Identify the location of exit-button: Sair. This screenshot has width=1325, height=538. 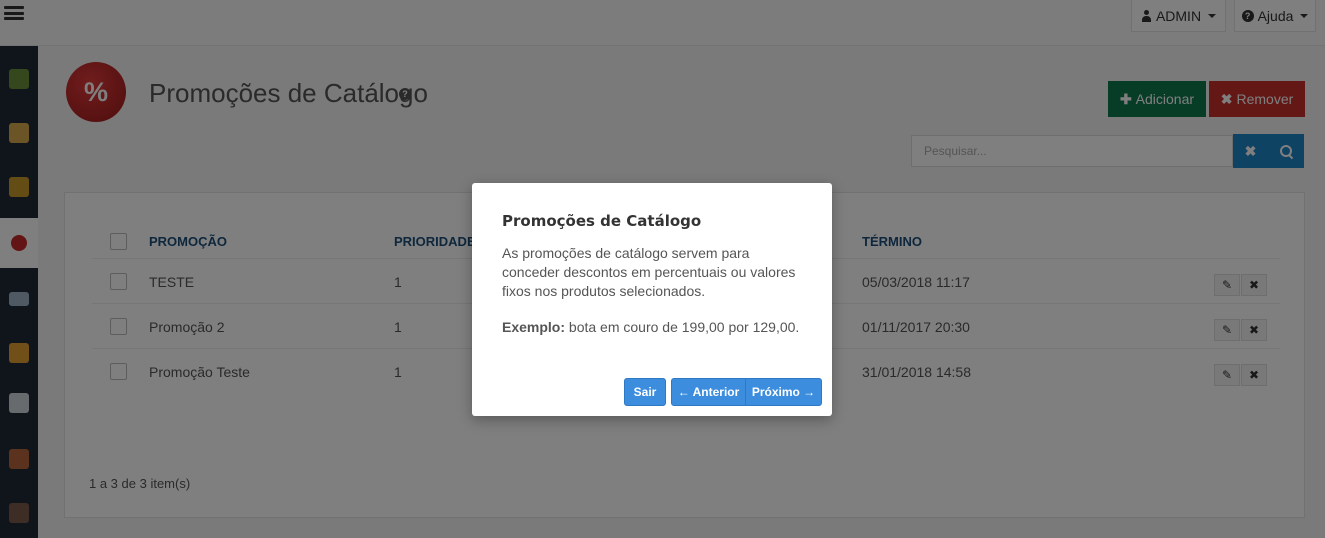
(645, 392).